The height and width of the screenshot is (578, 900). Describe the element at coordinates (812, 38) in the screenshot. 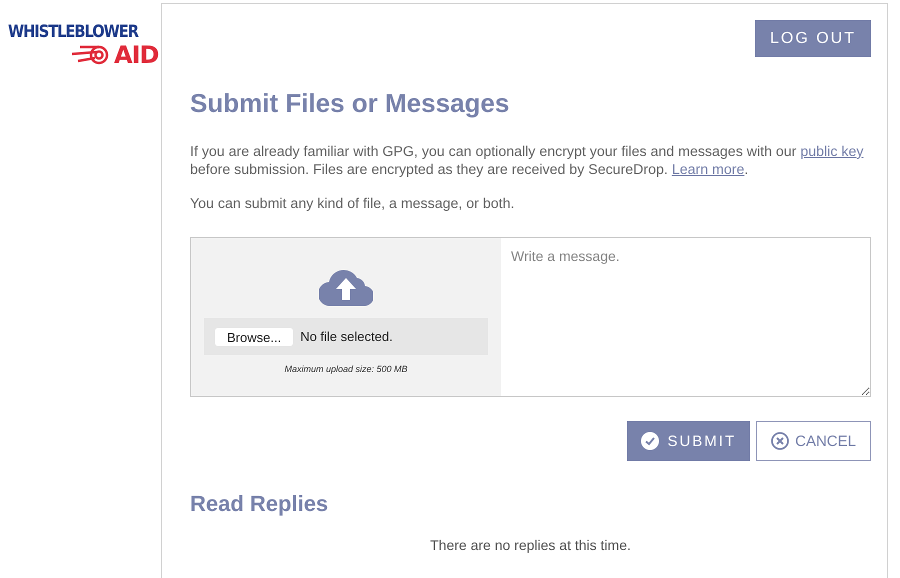

I see `logout-button: LOG OUT` at that location.